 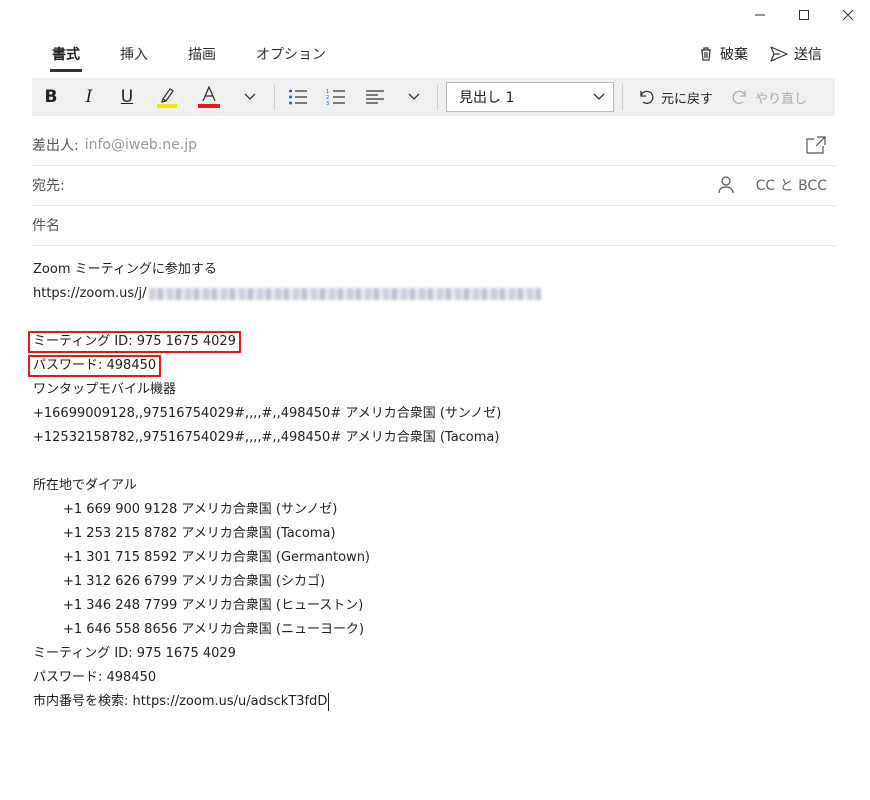 I want to click on bold-button: B, so click(x=51, y=97).